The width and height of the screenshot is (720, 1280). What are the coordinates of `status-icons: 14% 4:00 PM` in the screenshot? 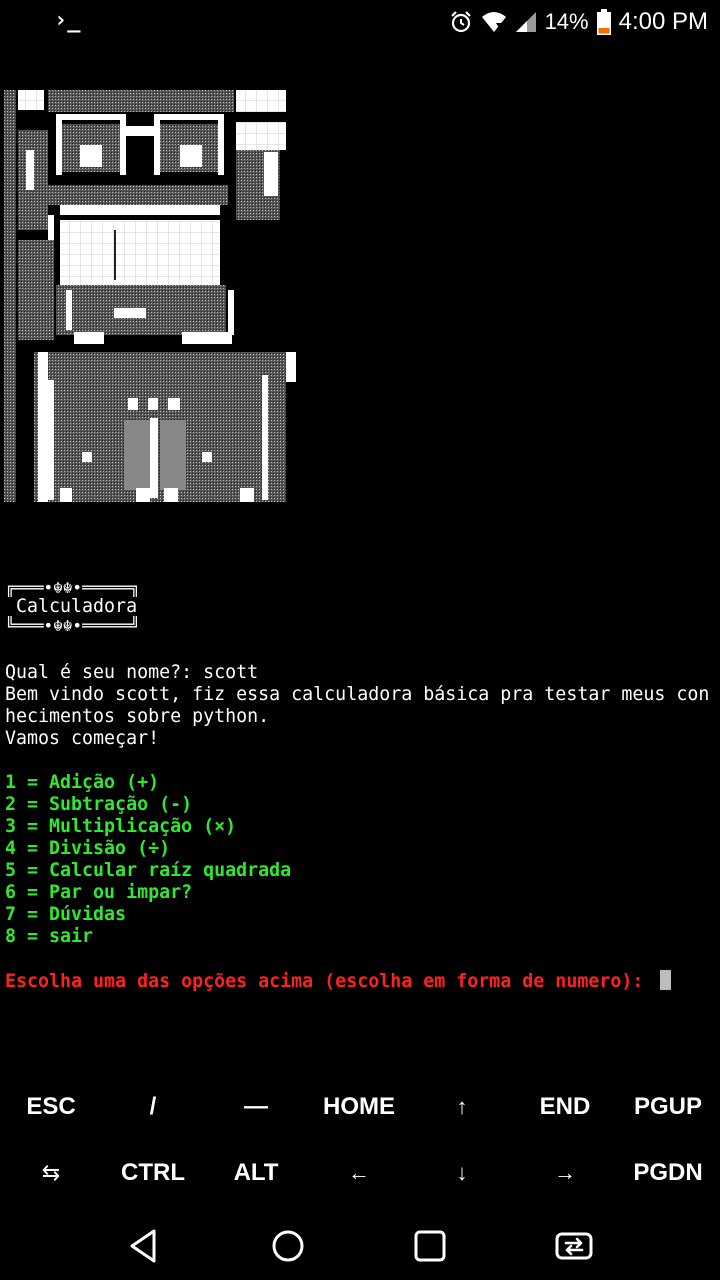 It's located at (578, 22).